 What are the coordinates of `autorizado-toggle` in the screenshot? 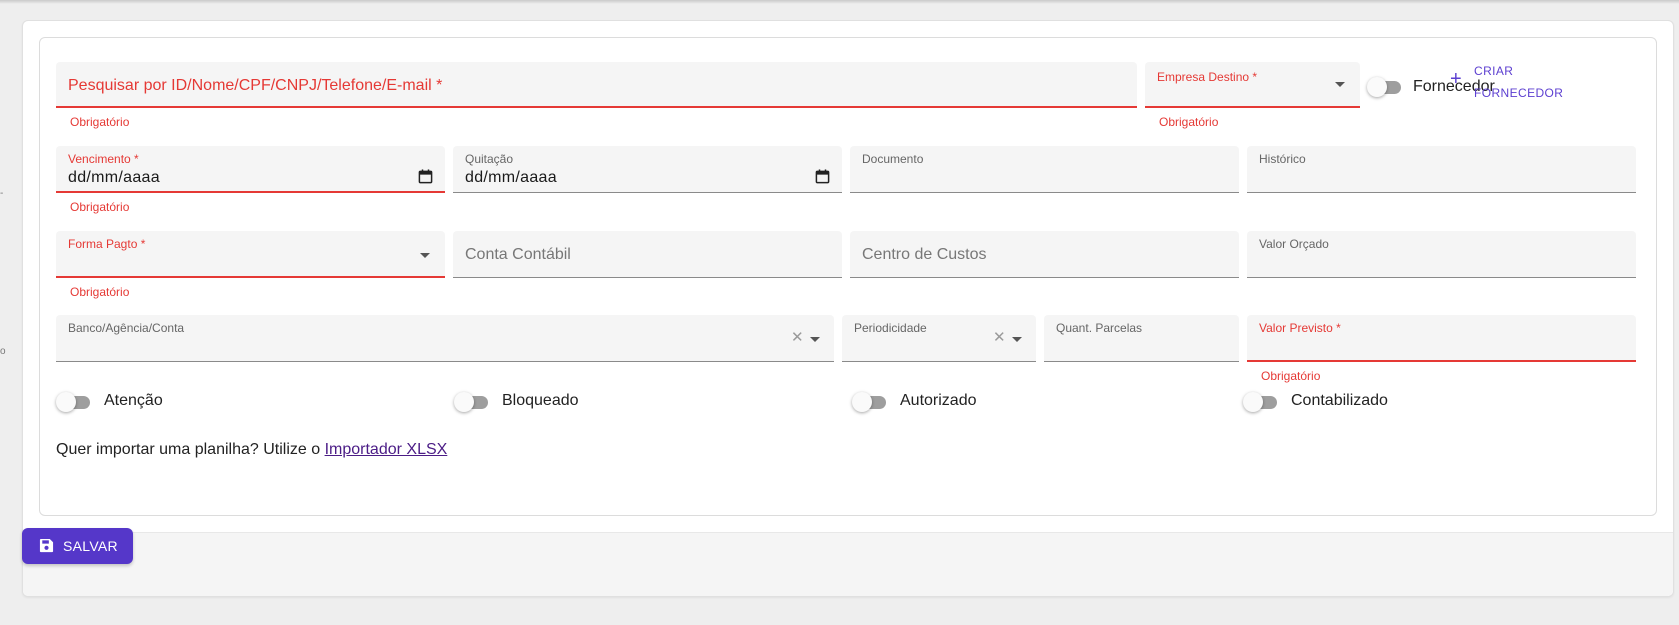 It's located at (870, 402).